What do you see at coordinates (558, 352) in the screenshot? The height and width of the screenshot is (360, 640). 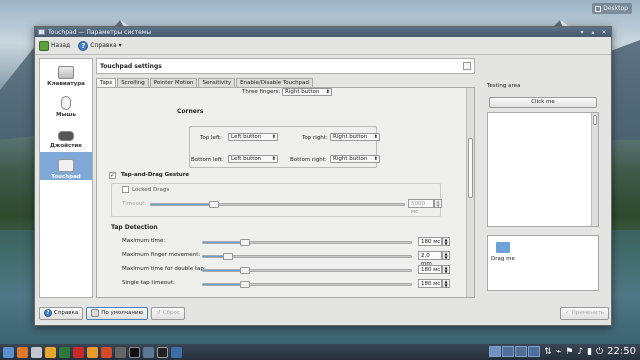 I see `usb-icon: ⌁` at bounding box center [558, 352].